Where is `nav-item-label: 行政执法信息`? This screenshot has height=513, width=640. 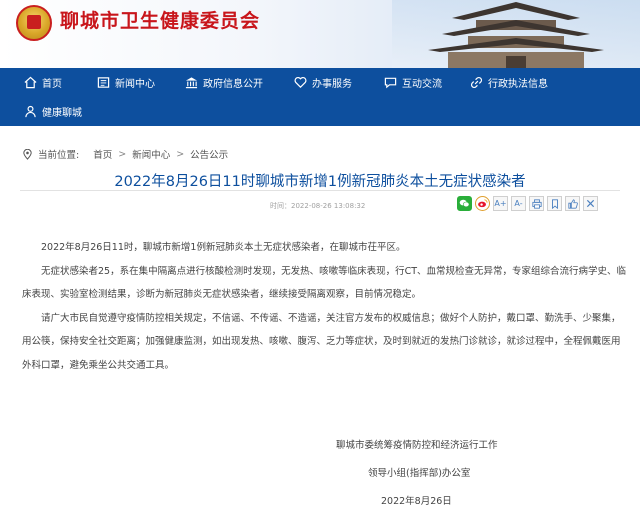 nav-item-label: 行政执法信息 is located at coordinates (518, 84).